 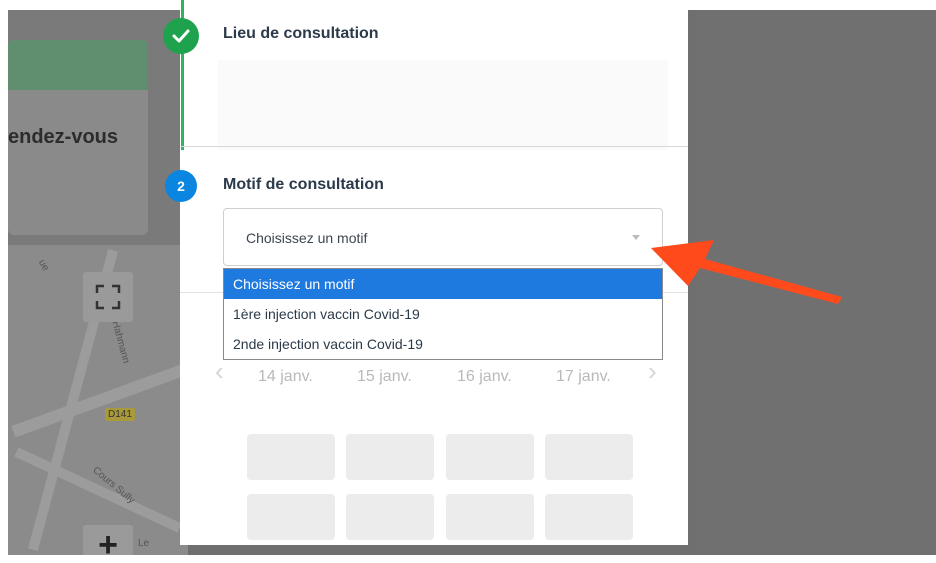 What do you see at coordinates (285, 376) in the screenshot?
I see `calendar-date: 14 janv.` at bounding box center [285, 376].